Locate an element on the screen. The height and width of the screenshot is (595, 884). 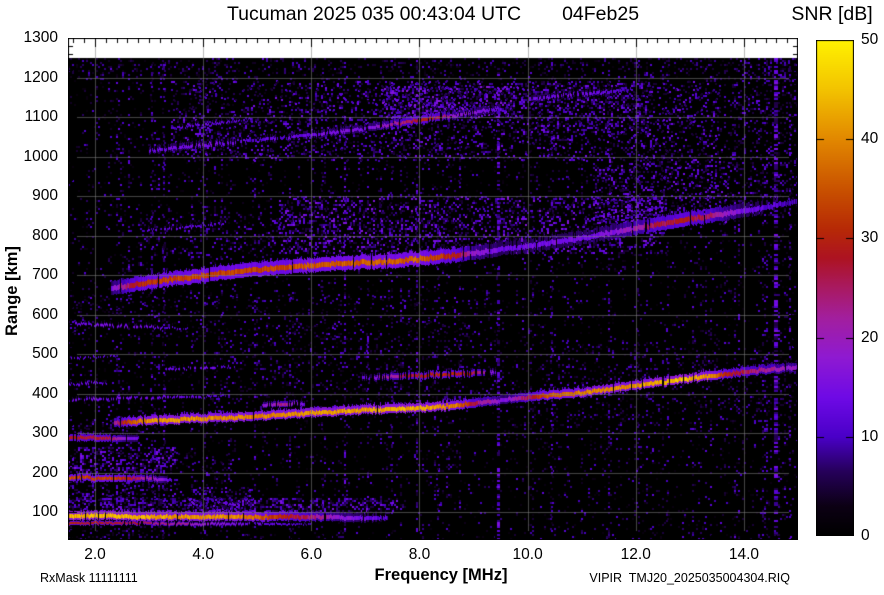
colorbar-tick-label: 50 is located at coordinates (870, 39).